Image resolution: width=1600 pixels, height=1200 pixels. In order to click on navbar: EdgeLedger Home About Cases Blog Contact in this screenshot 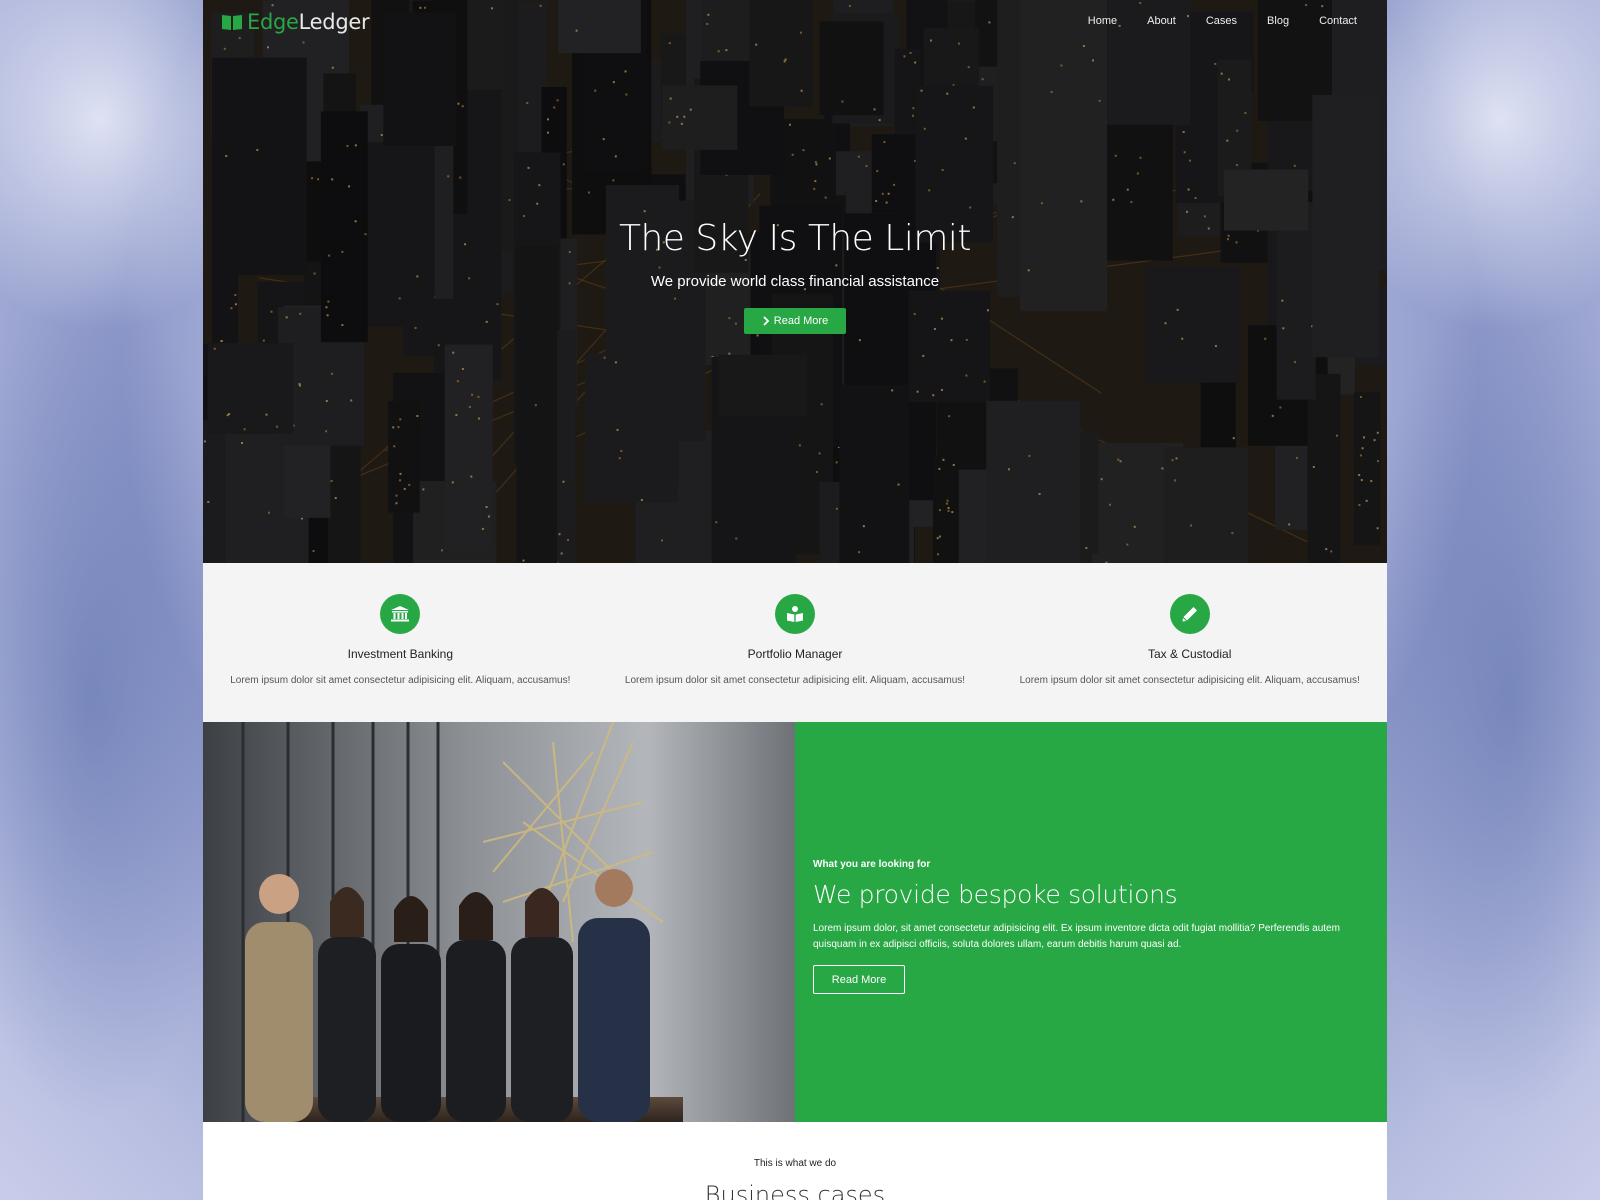, I will do `click(795, 22)`.